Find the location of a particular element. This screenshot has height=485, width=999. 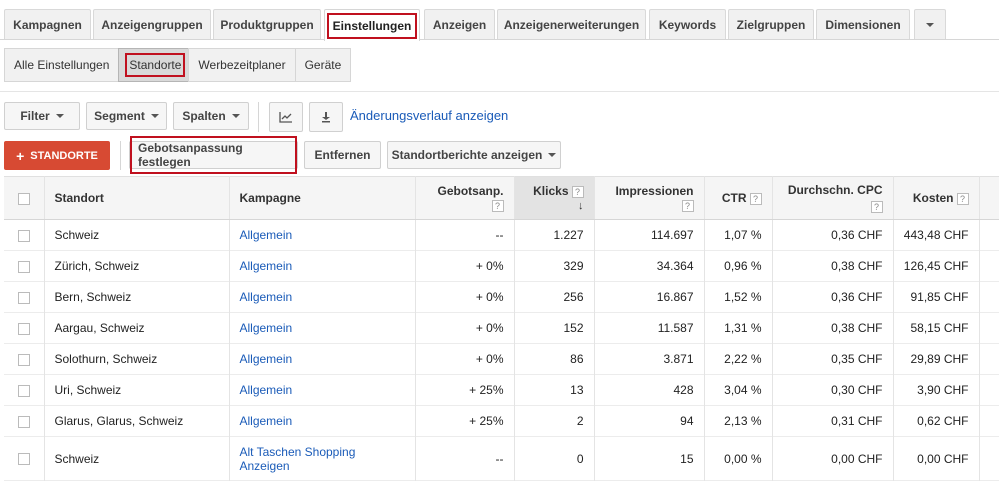

cell-impressions: 3.871 is located at coordinates (649, 359).